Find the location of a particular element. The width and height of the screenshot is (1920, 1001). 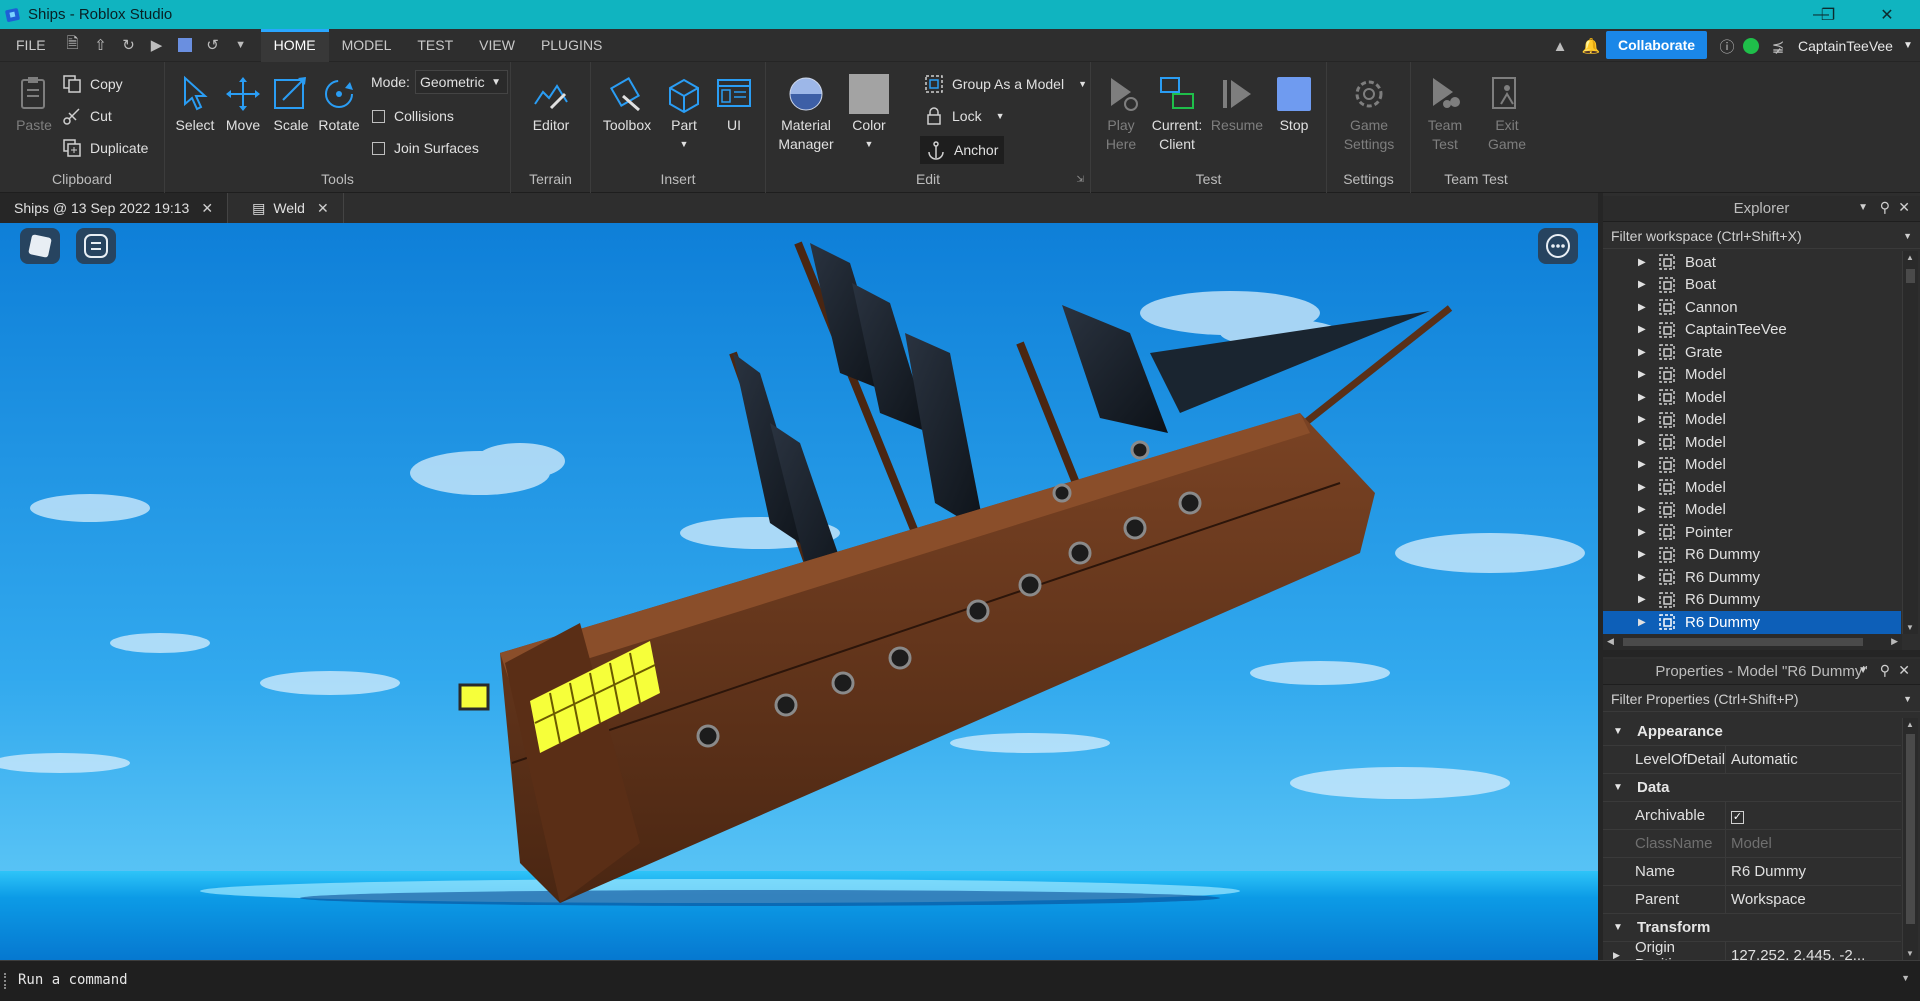

customize-dropdown-icon: ▼ is located at coordinates (241, 45).